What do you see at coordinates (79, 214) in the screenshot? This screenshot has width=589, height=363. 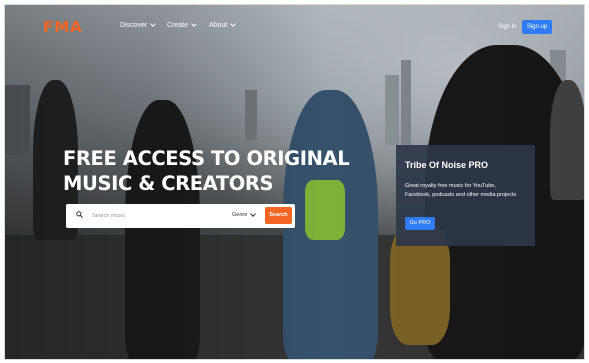 I see `search-icon` at bounding box center [79, 214].